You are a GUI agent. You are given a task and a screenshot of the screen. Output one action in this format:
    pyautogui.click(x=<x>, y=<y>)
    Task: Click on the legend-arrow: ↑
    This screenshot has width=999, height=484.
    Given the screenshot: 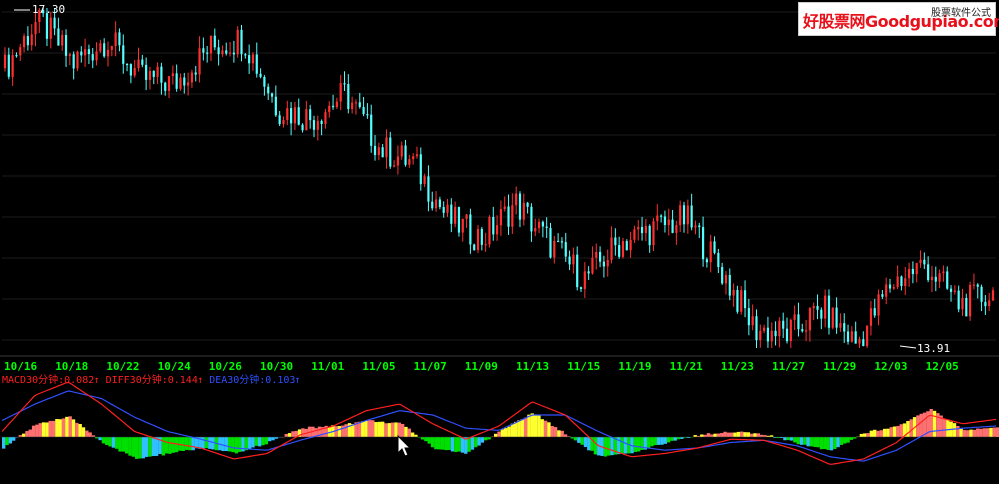 What is the action you would take?
    pyautogui.click(x=97, y=380)
    